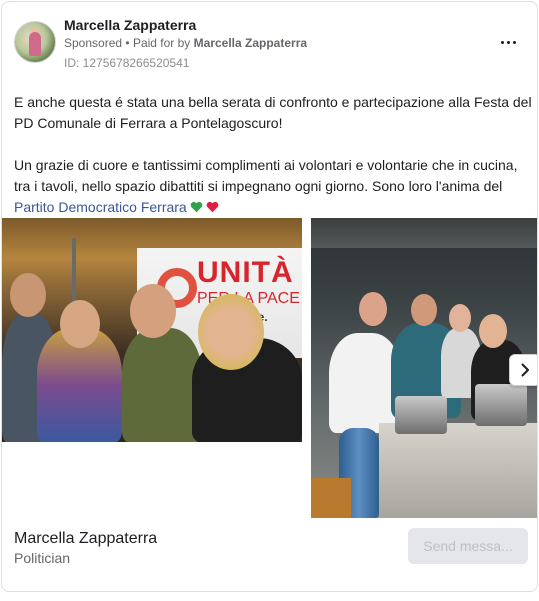 The image size is (539, 601). I want to click on chevron-right-icon, so click(525, 370).